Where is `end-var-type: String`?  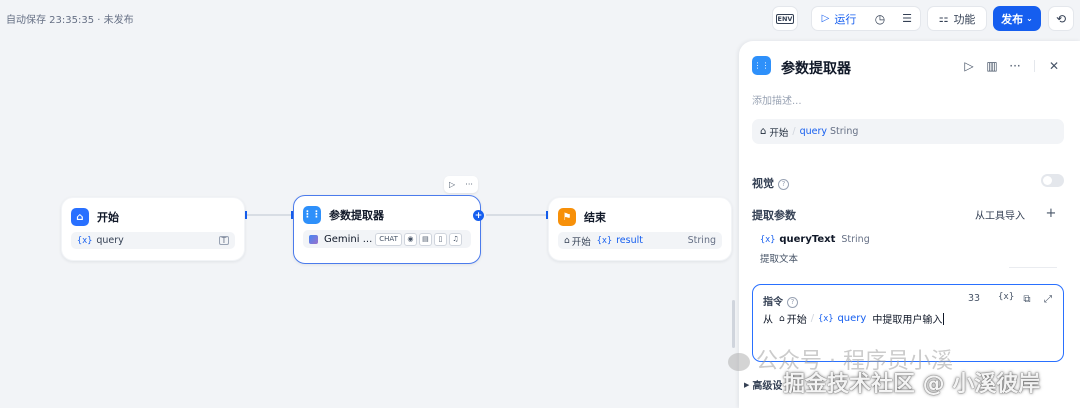 end-var-type: String is located at coordinates (701, 240).